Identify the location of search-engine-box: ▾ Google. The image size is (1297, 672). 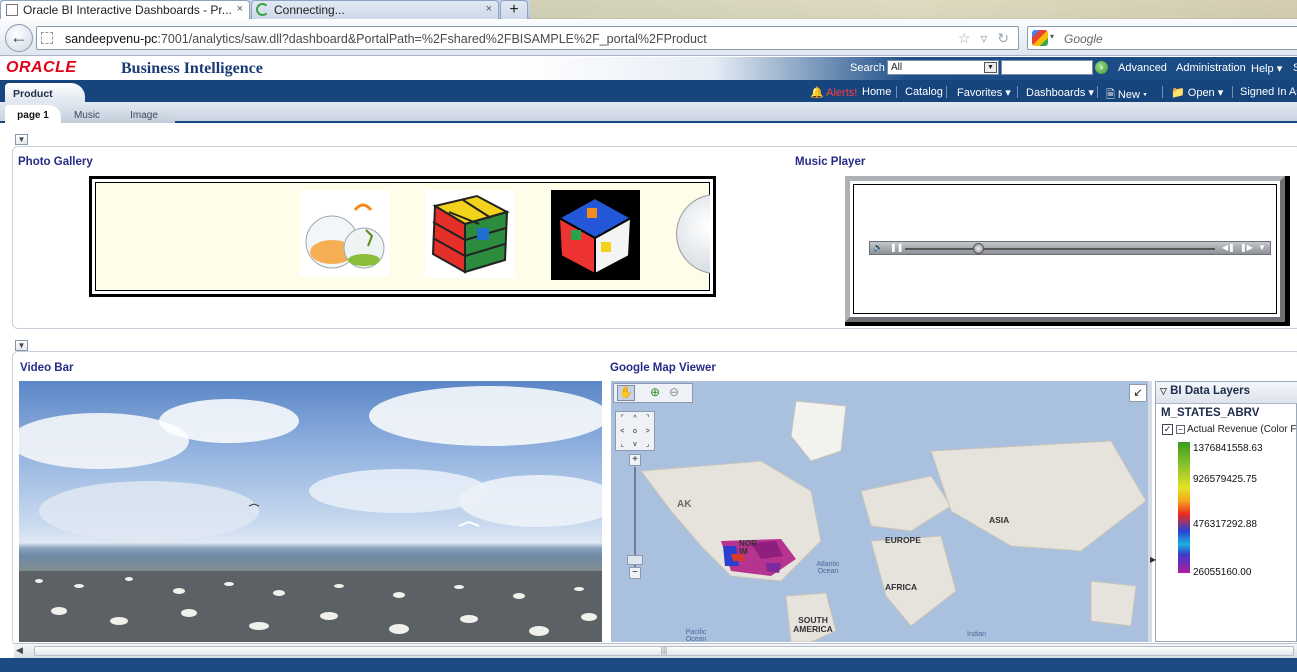
(1162, 38).